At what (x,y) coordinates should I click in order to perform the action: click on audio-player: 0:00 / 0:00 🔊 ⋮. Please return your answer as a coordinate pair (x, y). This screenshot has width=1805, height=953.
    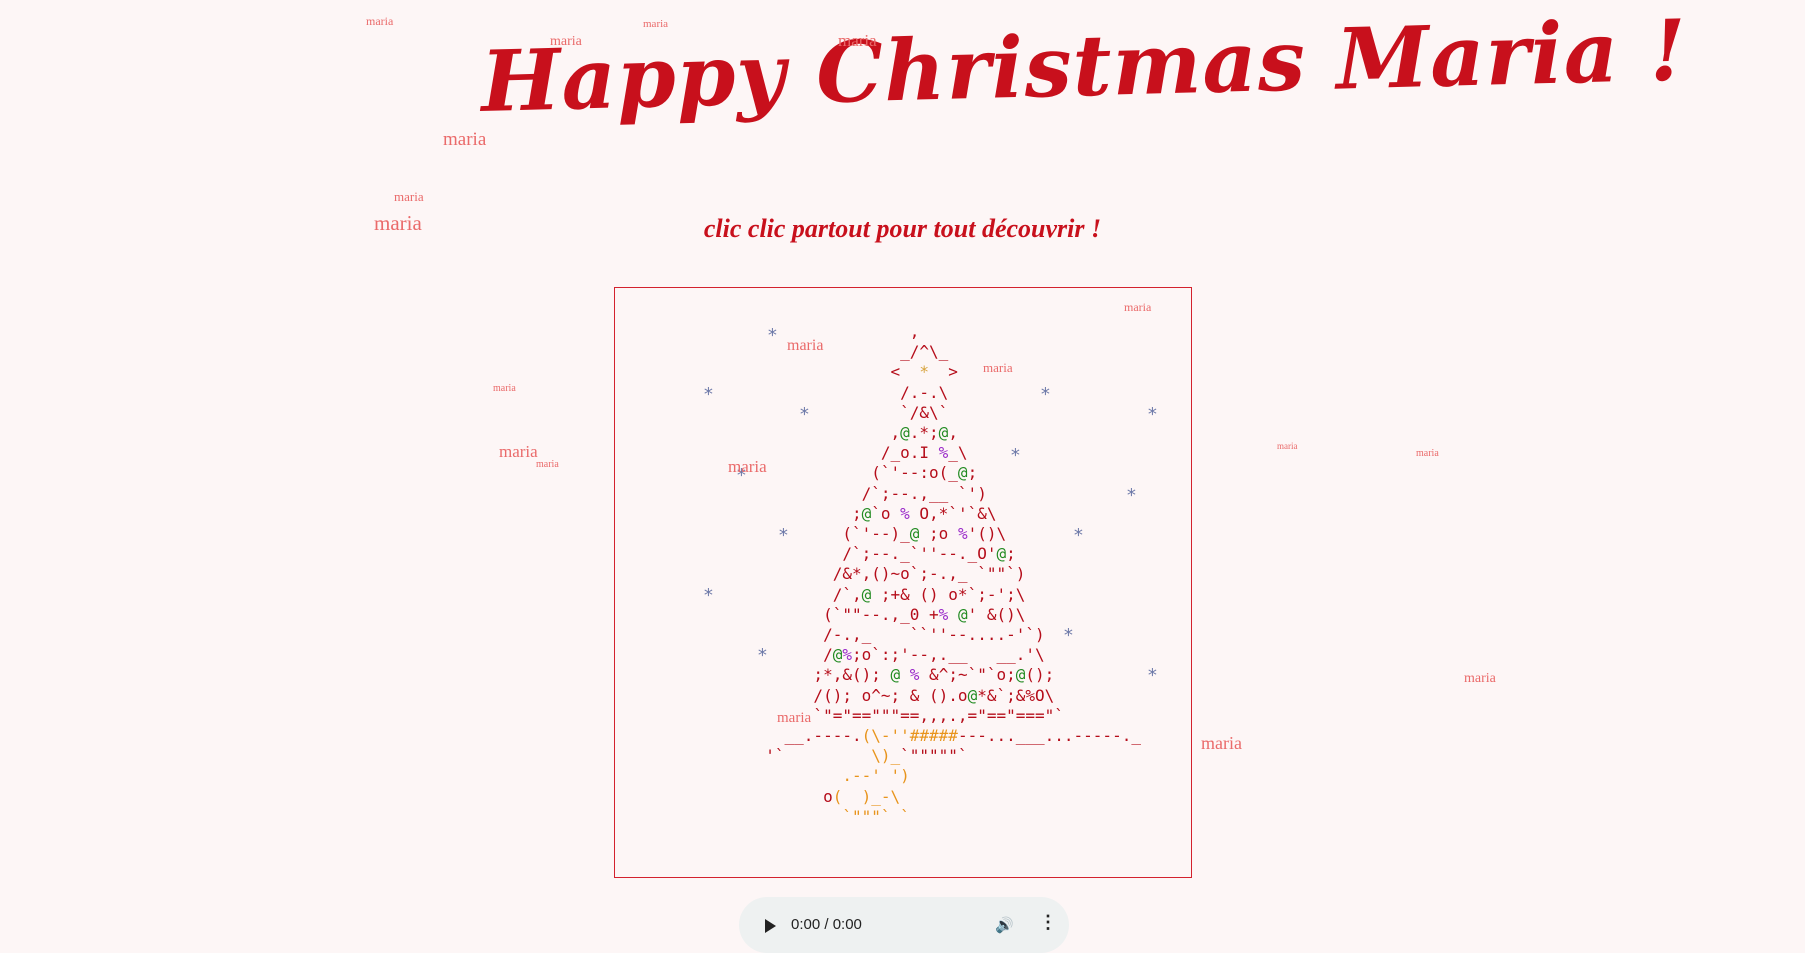
    Looking at the image, I should click on (904, 925).